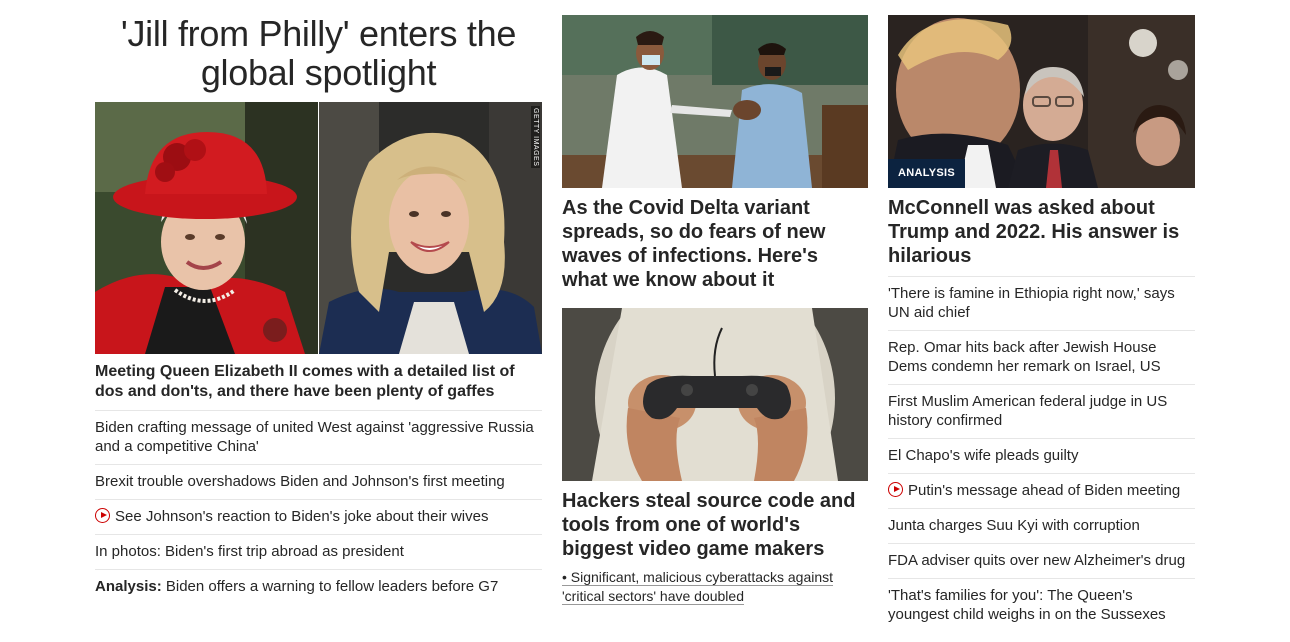  What do you see at coordinates (927, 173) in the screenshot?
I see `analysis-badge: ANALYSIS` at bounding box center [927, 173].